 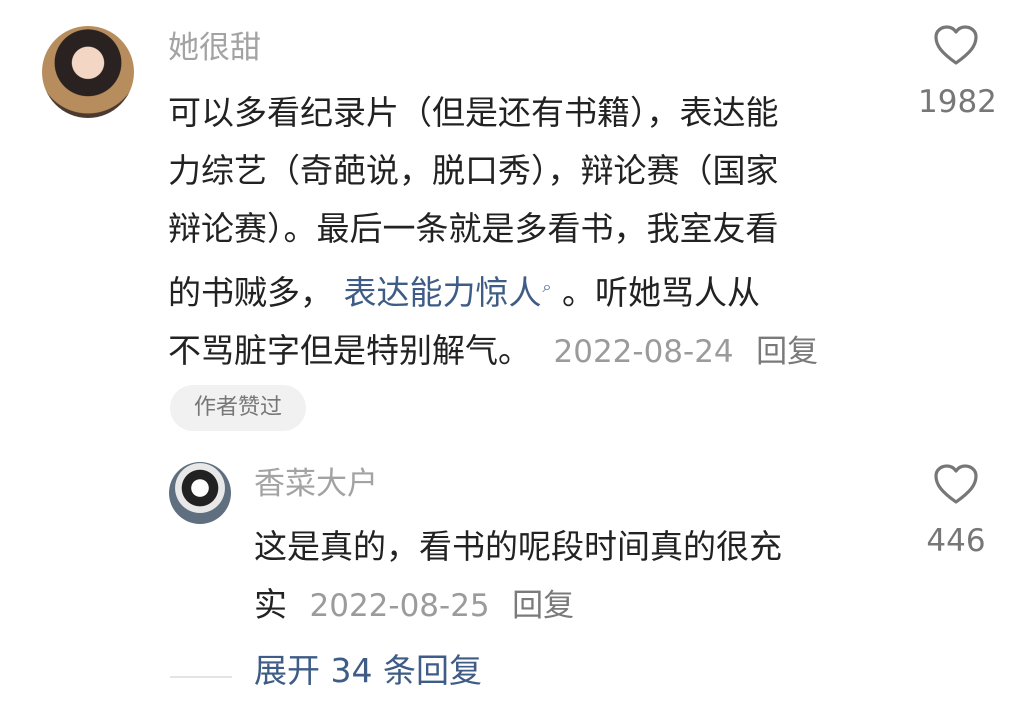 What do you see at coordinates (88, 72) in the screenshot?
I see `main-user-avatar` at bounding box center [88, 72].